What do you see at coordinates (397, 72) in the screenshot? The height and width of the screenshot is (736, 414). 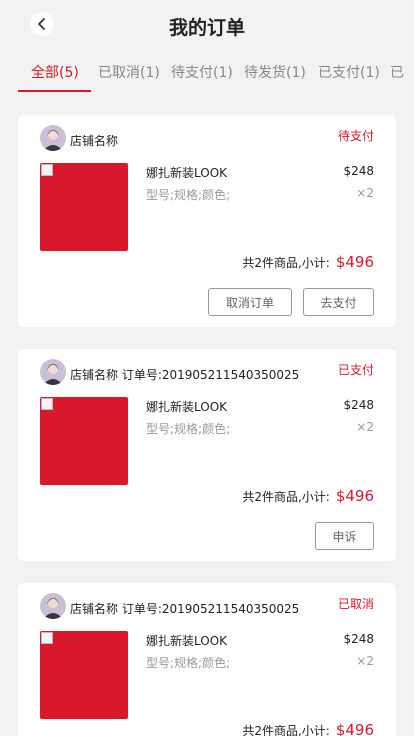 I see `tab-partial: 已` at bounding box center [397, 72].